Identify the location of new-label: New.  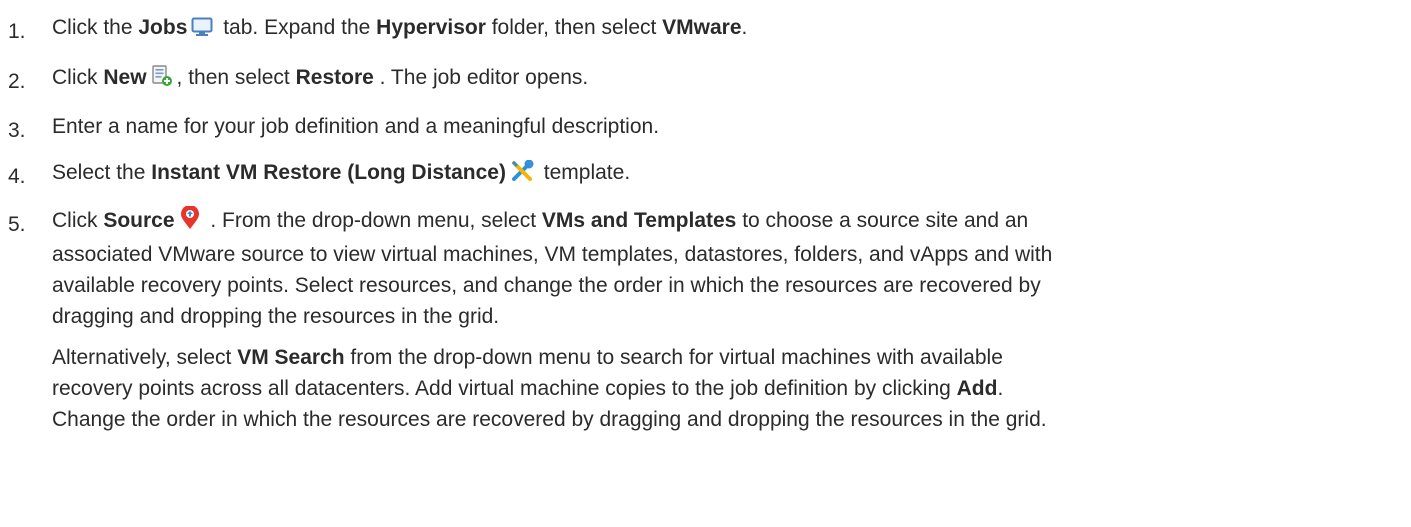
(125, 77).